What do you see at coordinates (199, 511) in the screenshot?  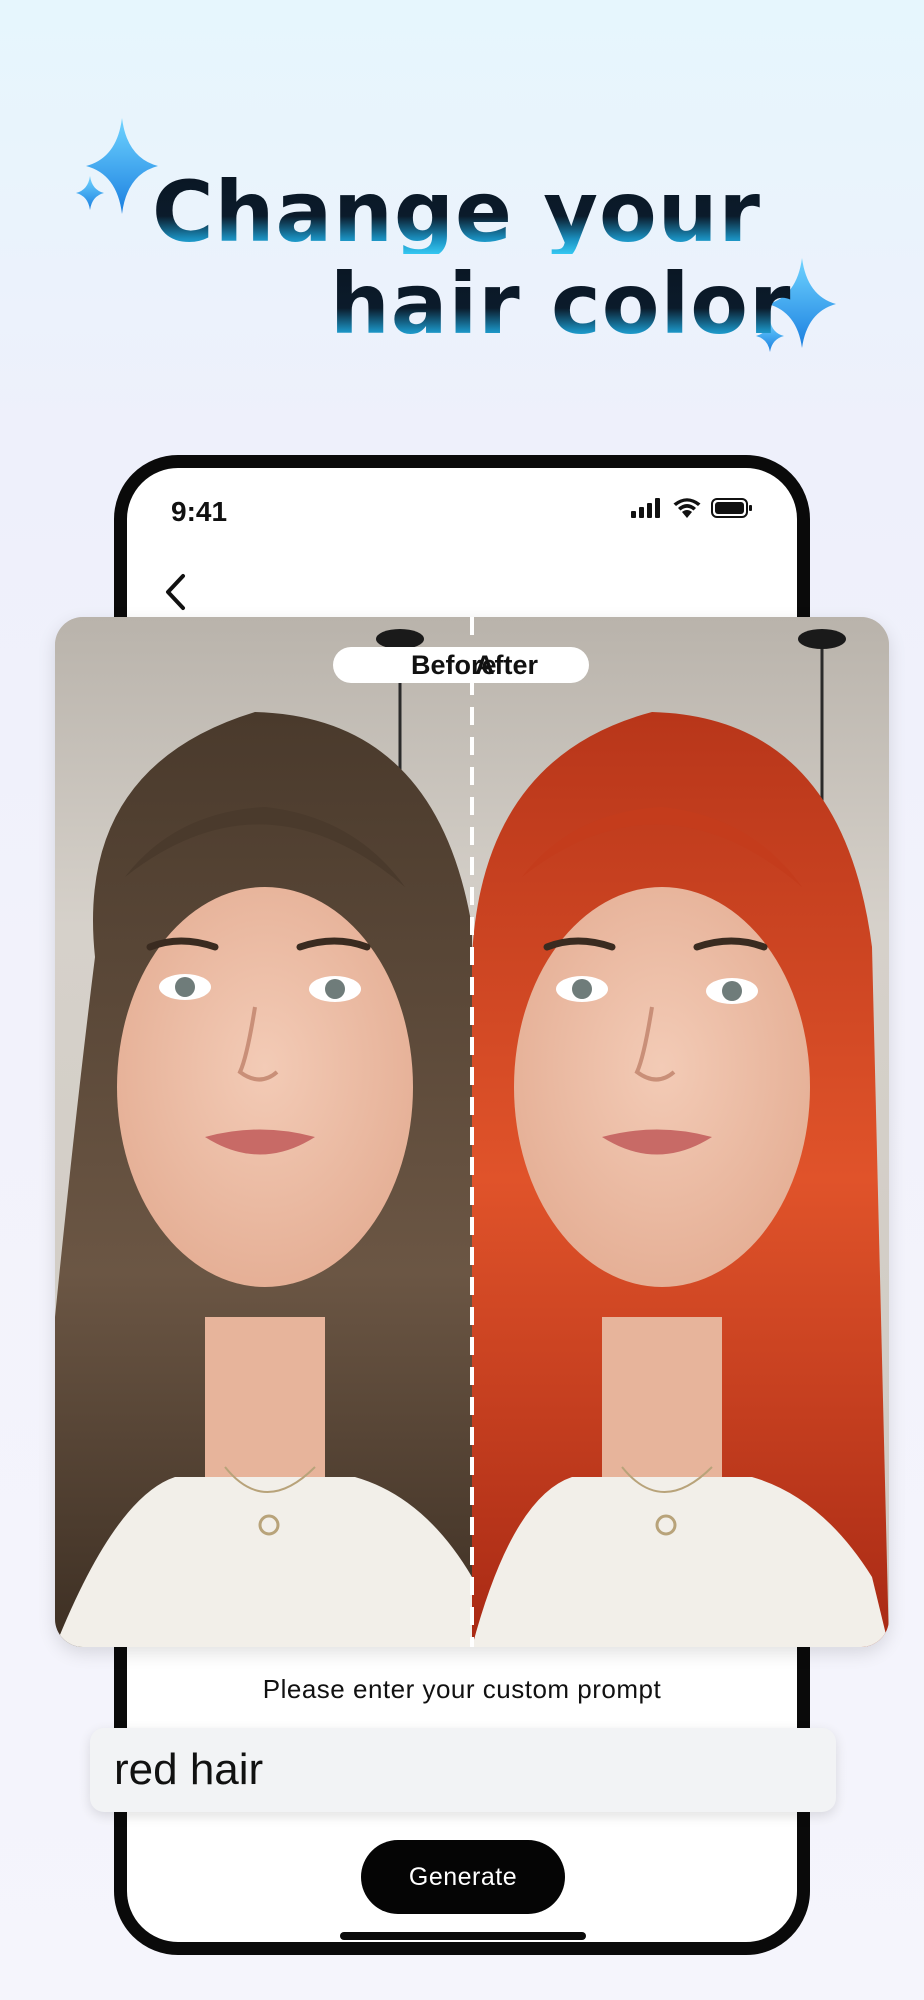 I see `status-time: 9:41` at bounding box center [199, 511].